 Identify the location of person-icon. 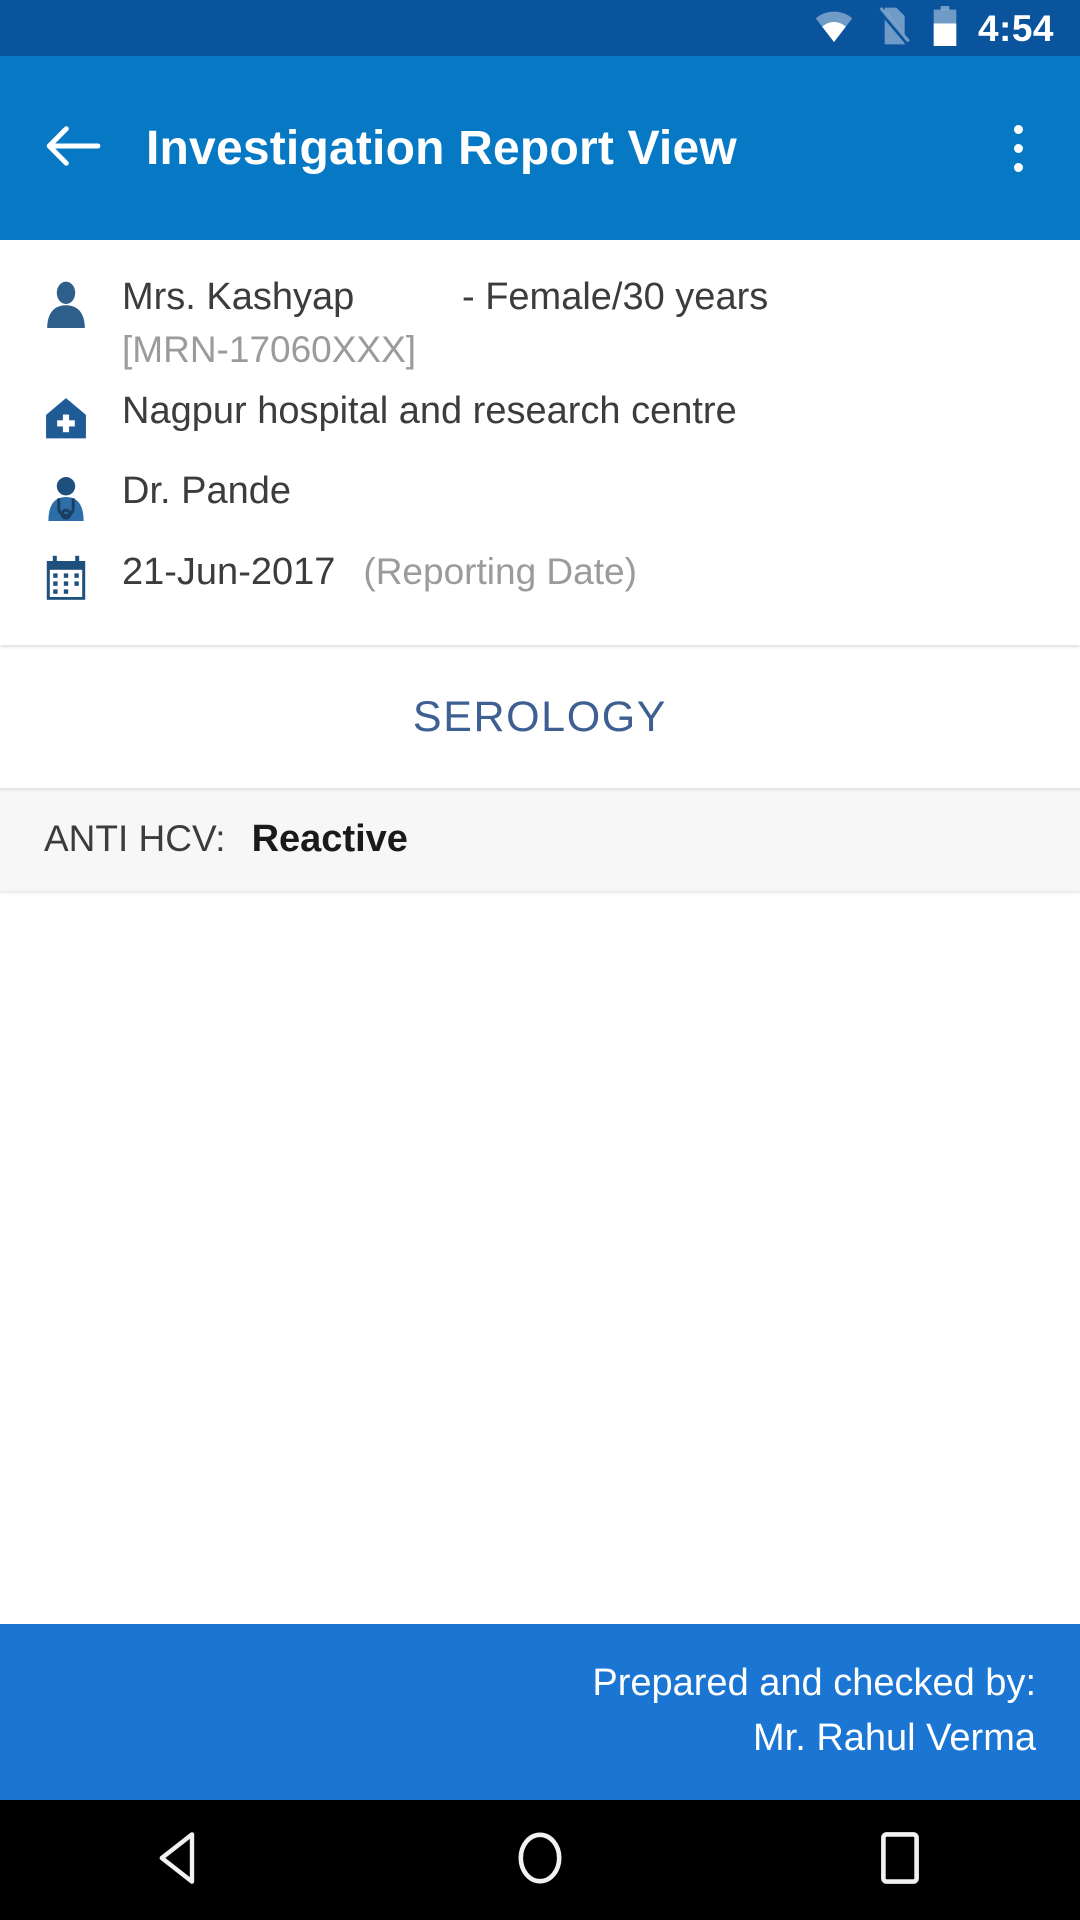
(66, 303).